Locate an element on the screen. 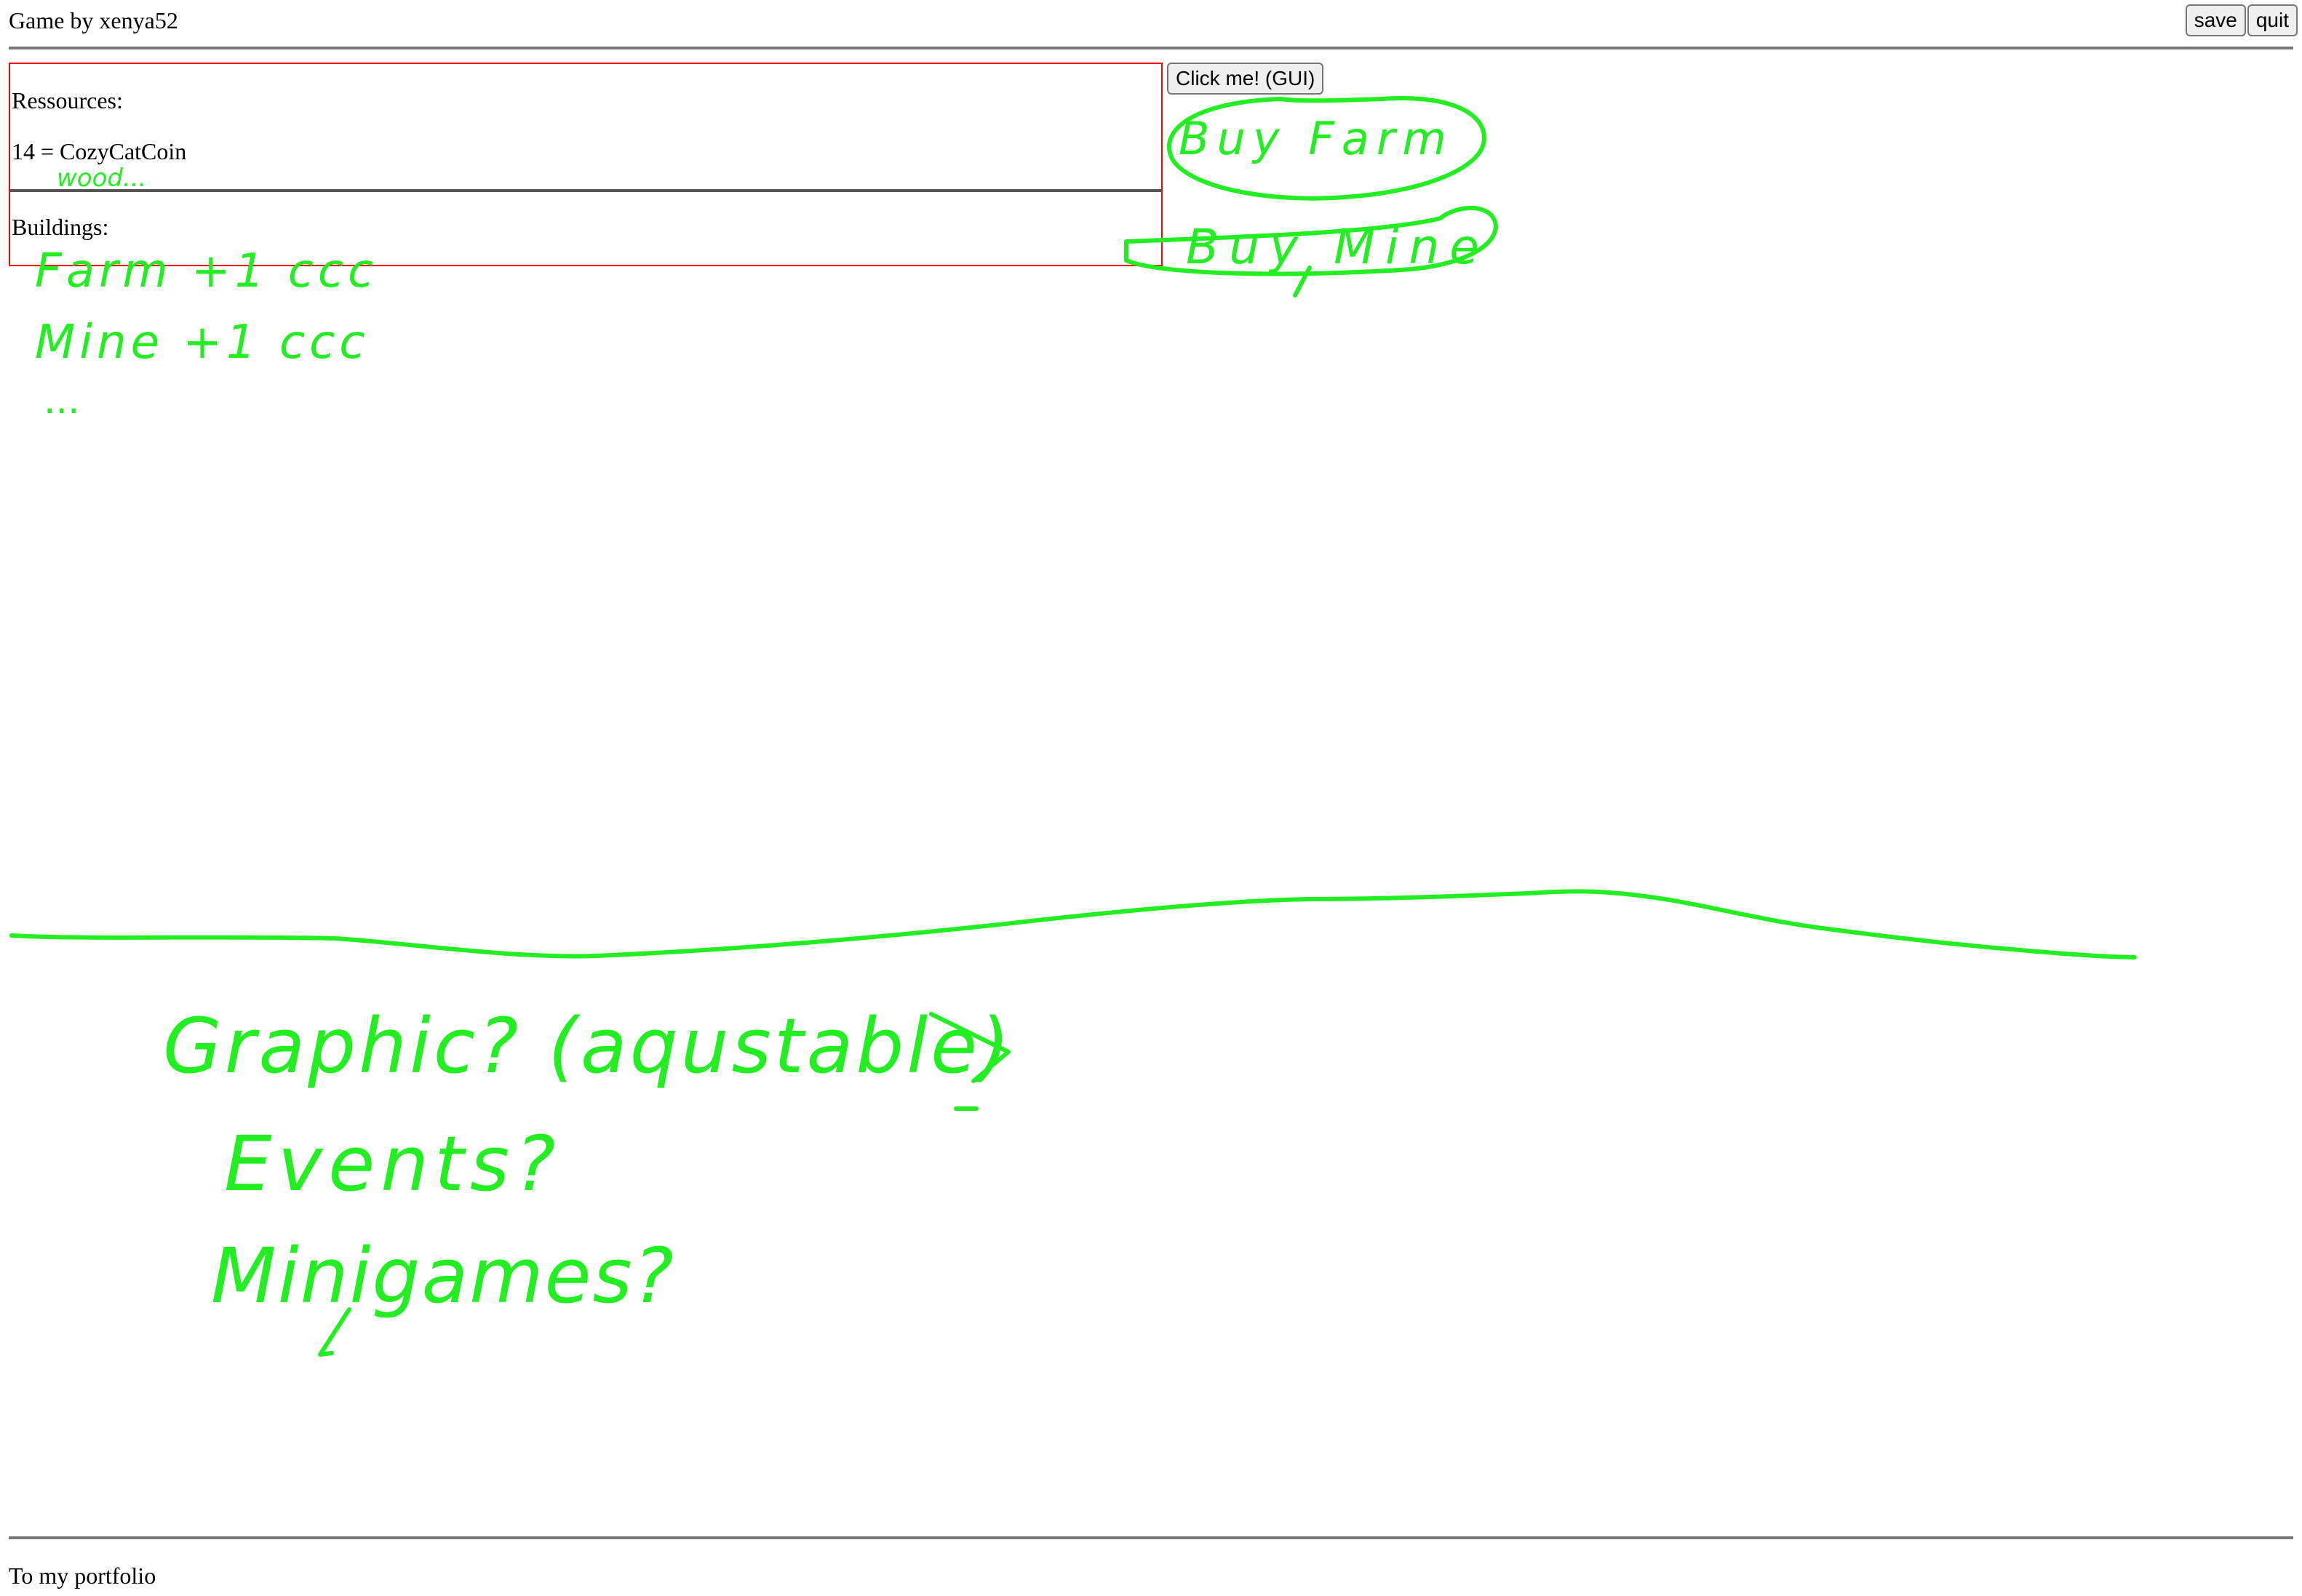 The width and height of the screenshot is (2302, 1596). sketch-events-line: Events? is located at coordinates (393, 1164).